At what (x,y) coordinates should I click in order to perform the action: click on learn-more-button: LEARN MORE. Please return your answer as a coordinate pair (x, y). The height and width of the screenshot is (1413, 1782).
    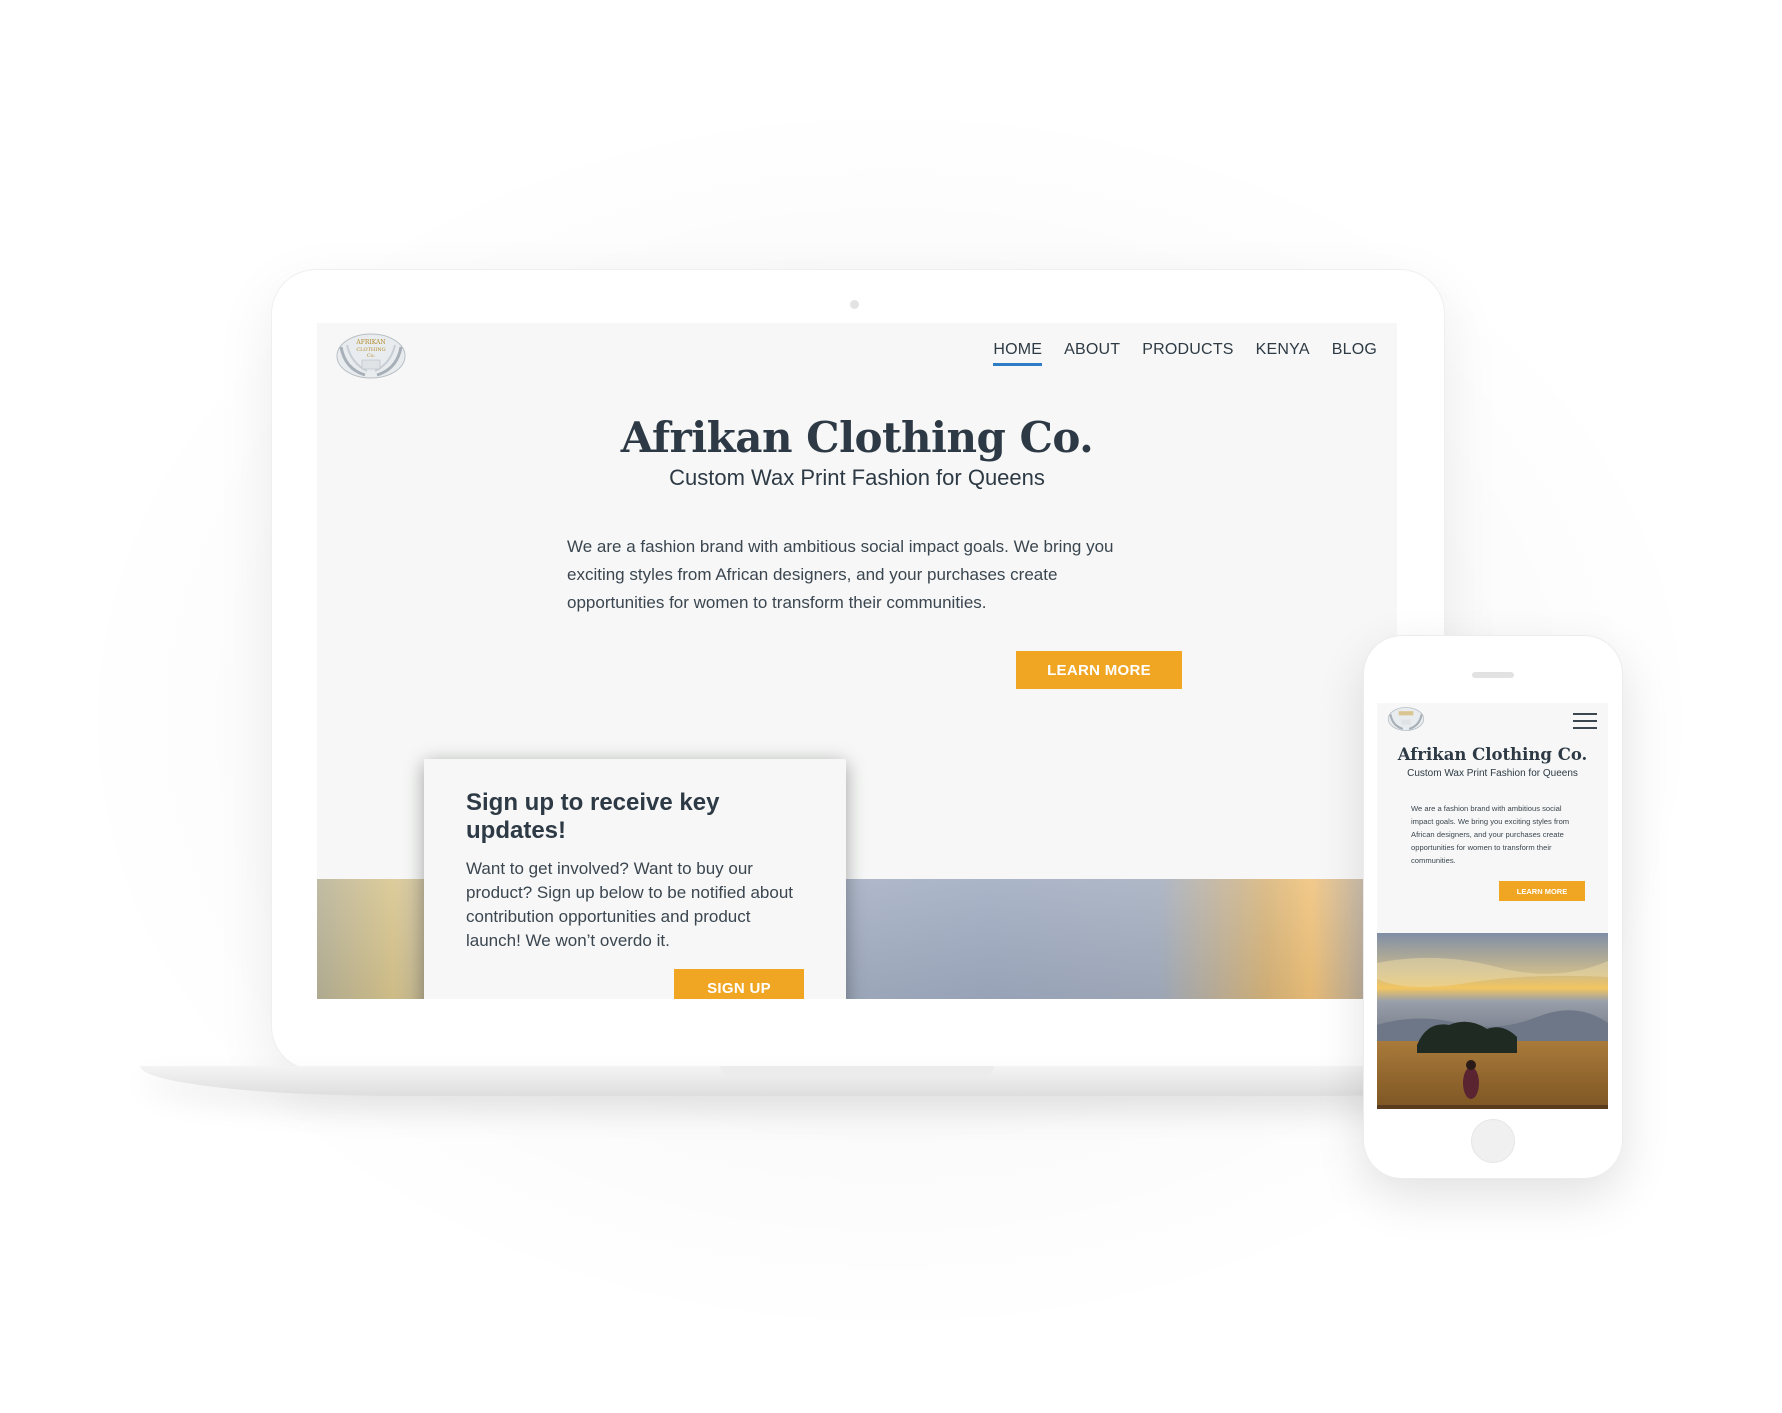
    Looking at the image, I should click on (1099, 670).